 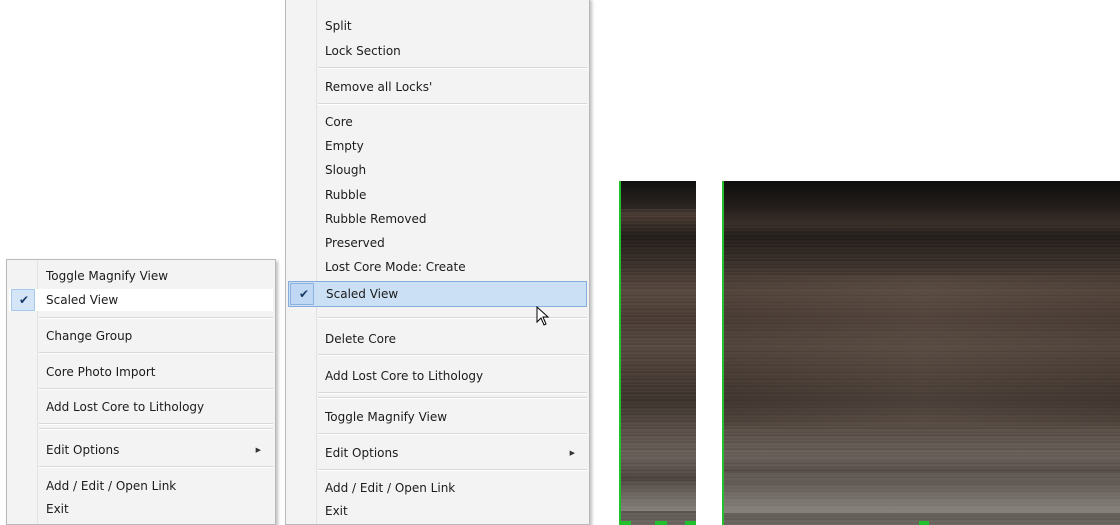 What do you see at coordinates (89, 336) in the screenshot?
I see `menu-item-label: Change Group` at bounding box center [89, 336].